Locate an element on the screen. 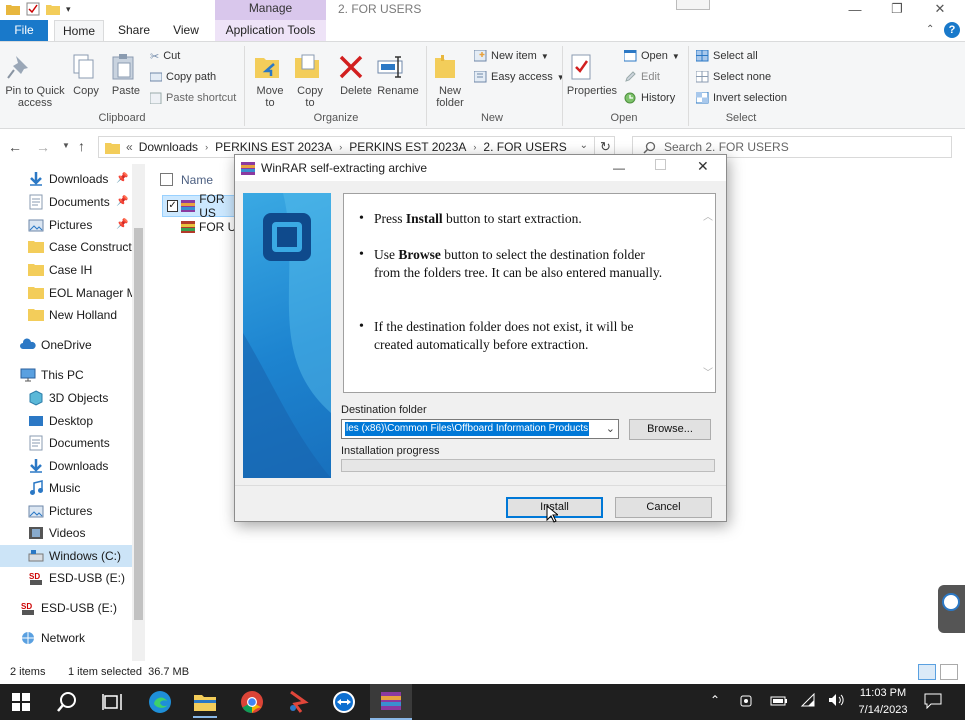  nav-item-music: Music is located at coordinates (80, 488).